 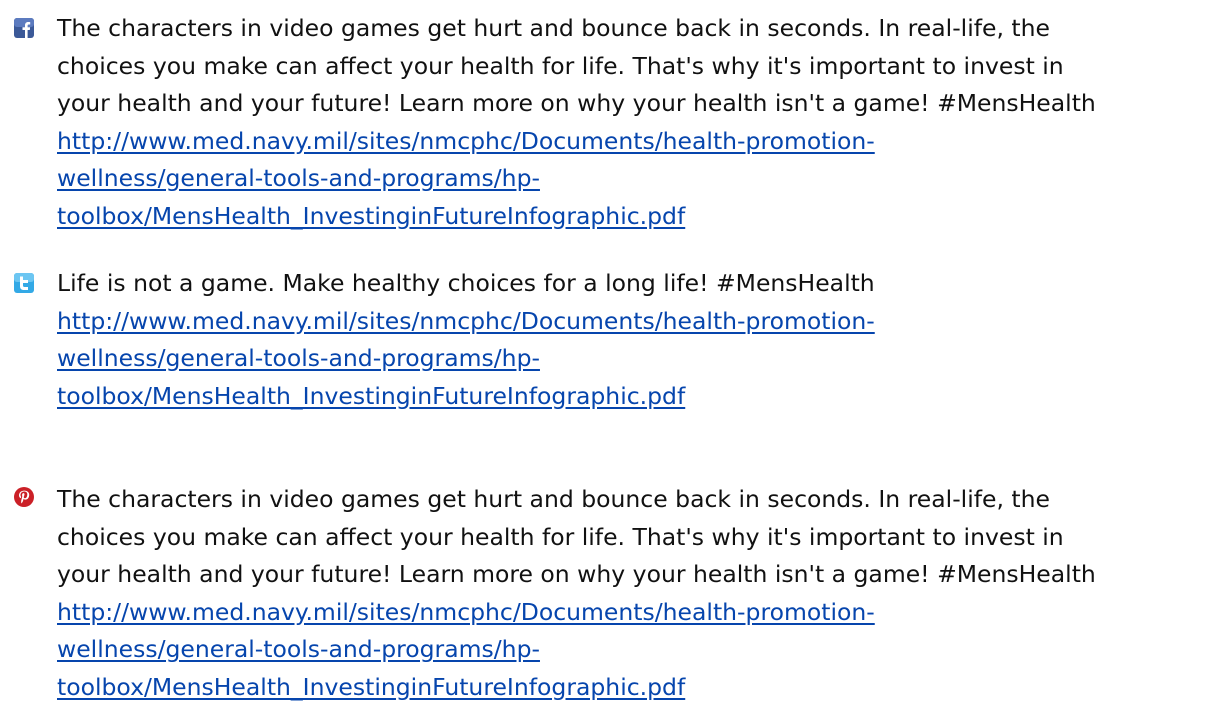 What do you see at coordinates (24, 497) in the screenshot?
I see `pinterest-icon` at bounding box center [24, 497].